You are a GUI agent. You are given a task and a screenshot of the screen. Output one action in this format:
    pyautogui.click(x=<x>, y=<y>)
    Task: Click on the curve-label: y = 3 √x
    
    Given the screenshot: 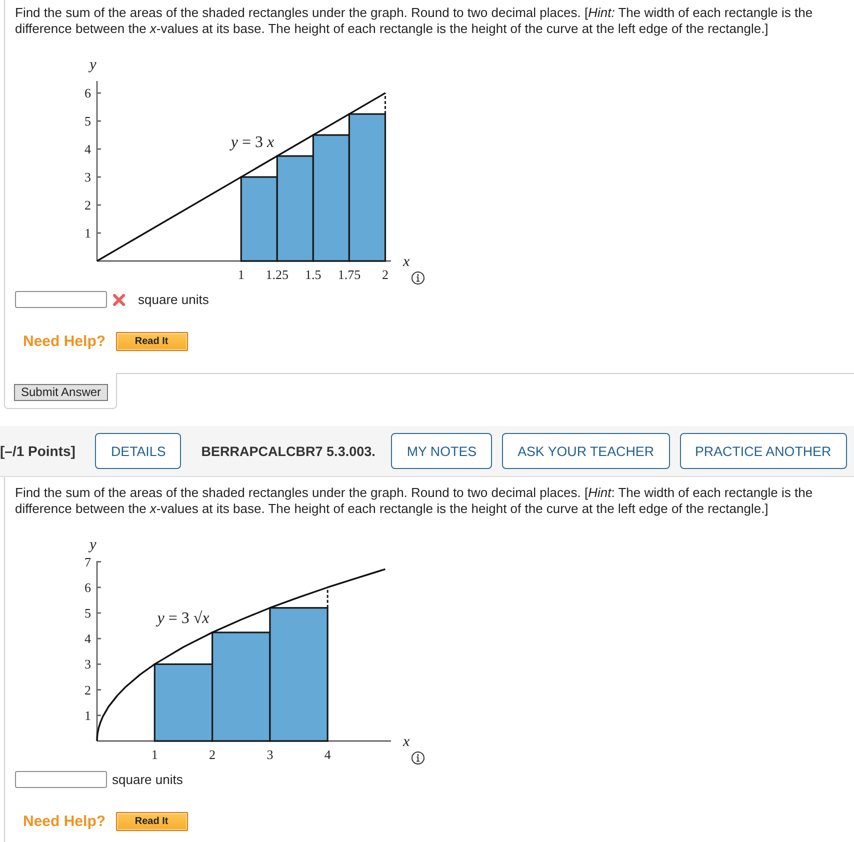 What is the action you would take?
    pyautogui.click(x=183, y=619)
    